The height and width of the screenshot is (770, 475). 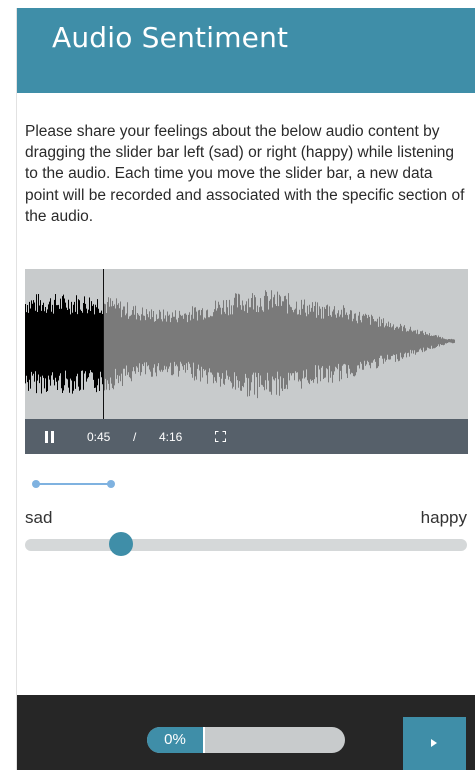 What do you see at coordinates (246, 740) in the screenshot?
I see `progress-bar: 0%` at bounding box center [246, 740].